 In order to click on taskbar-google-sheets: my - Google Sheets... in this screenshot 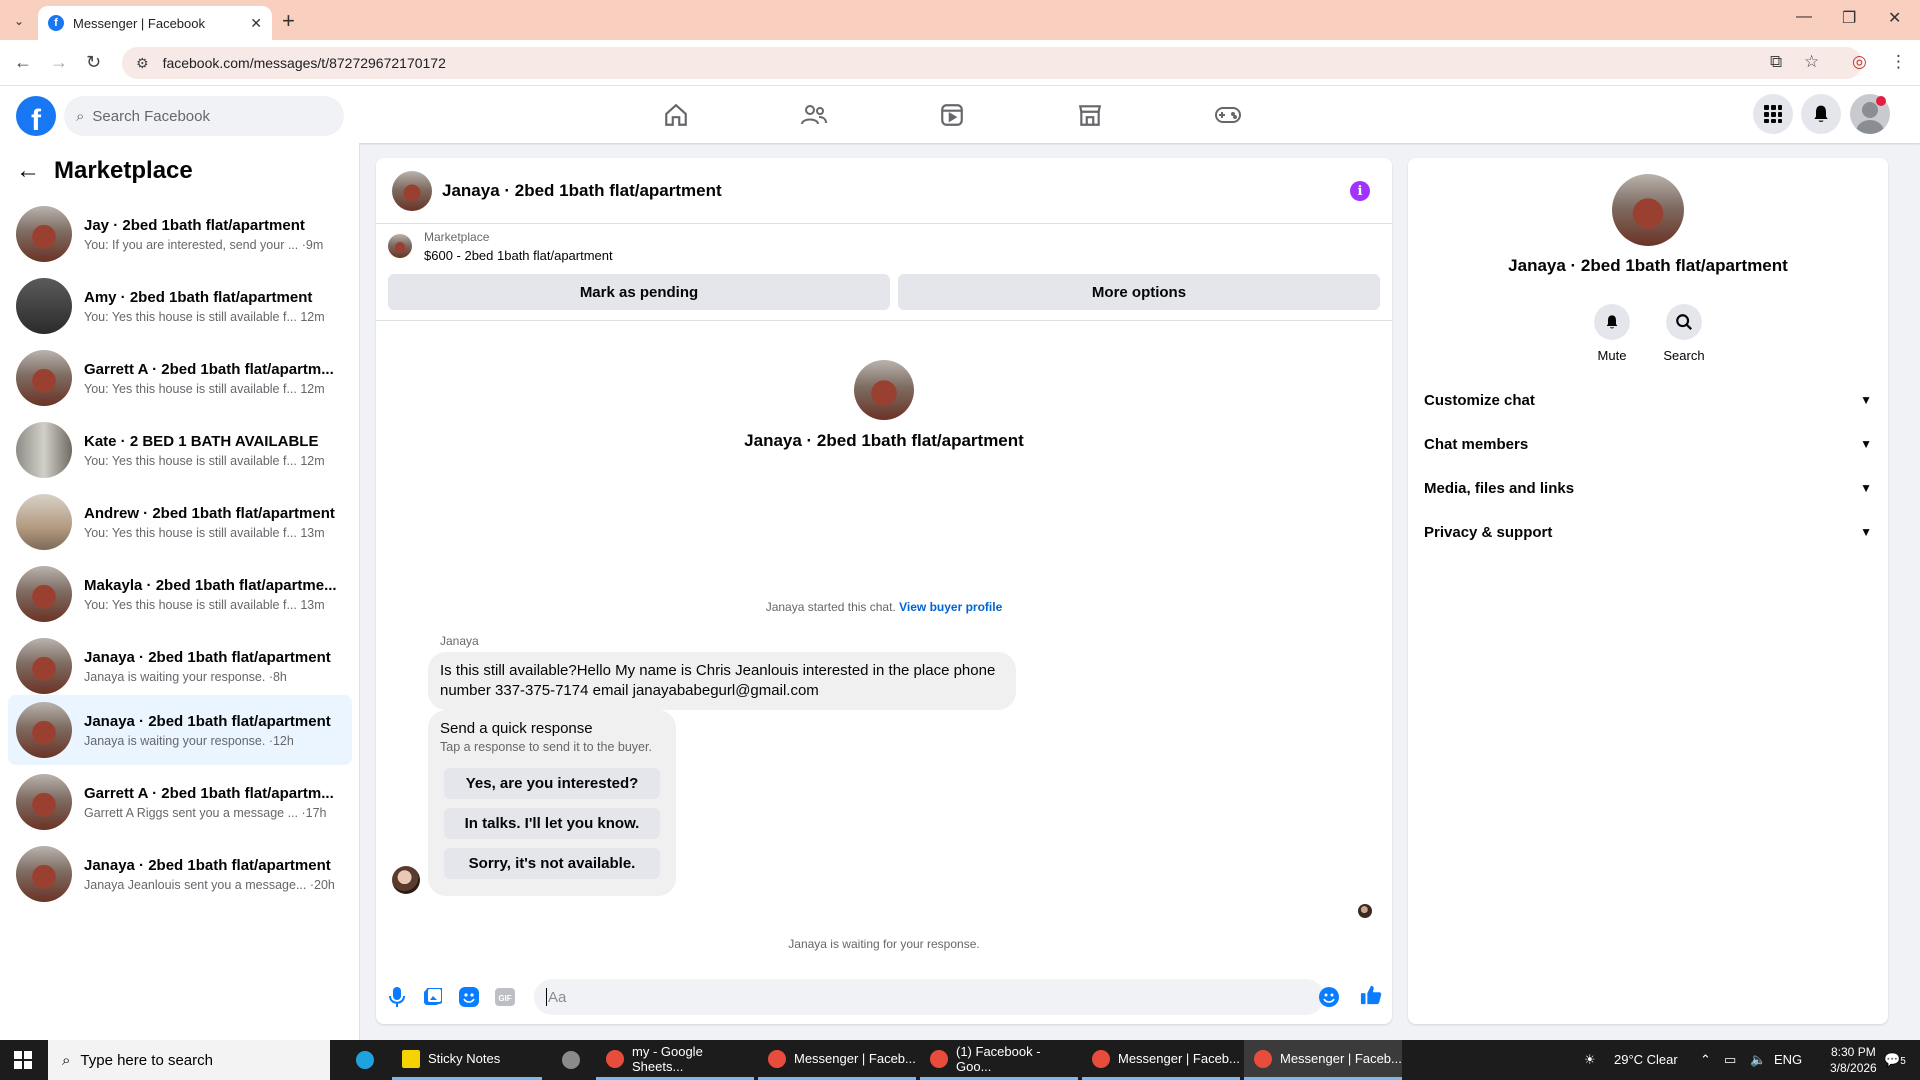, I will do `click(675, 1060)`.